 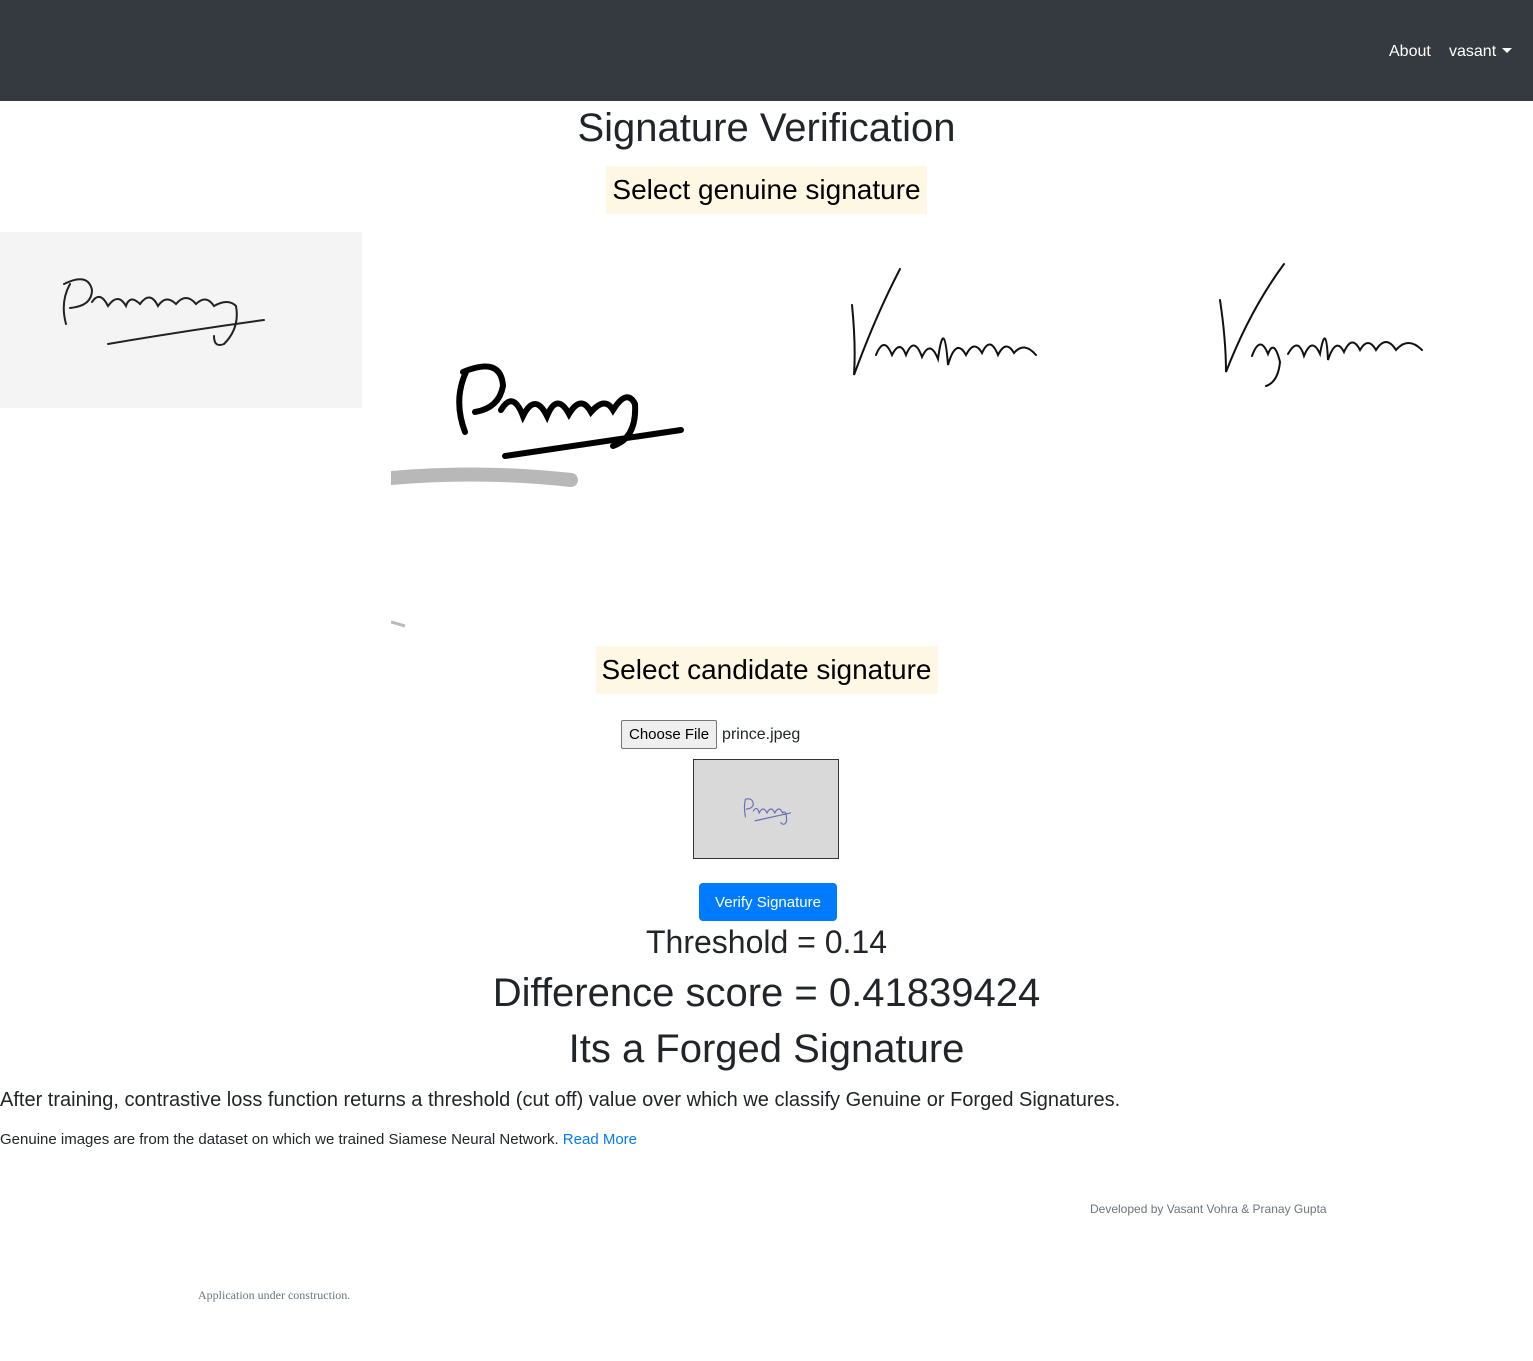 I want to click on nav-about-link: About, so click(x=1410, y=52).